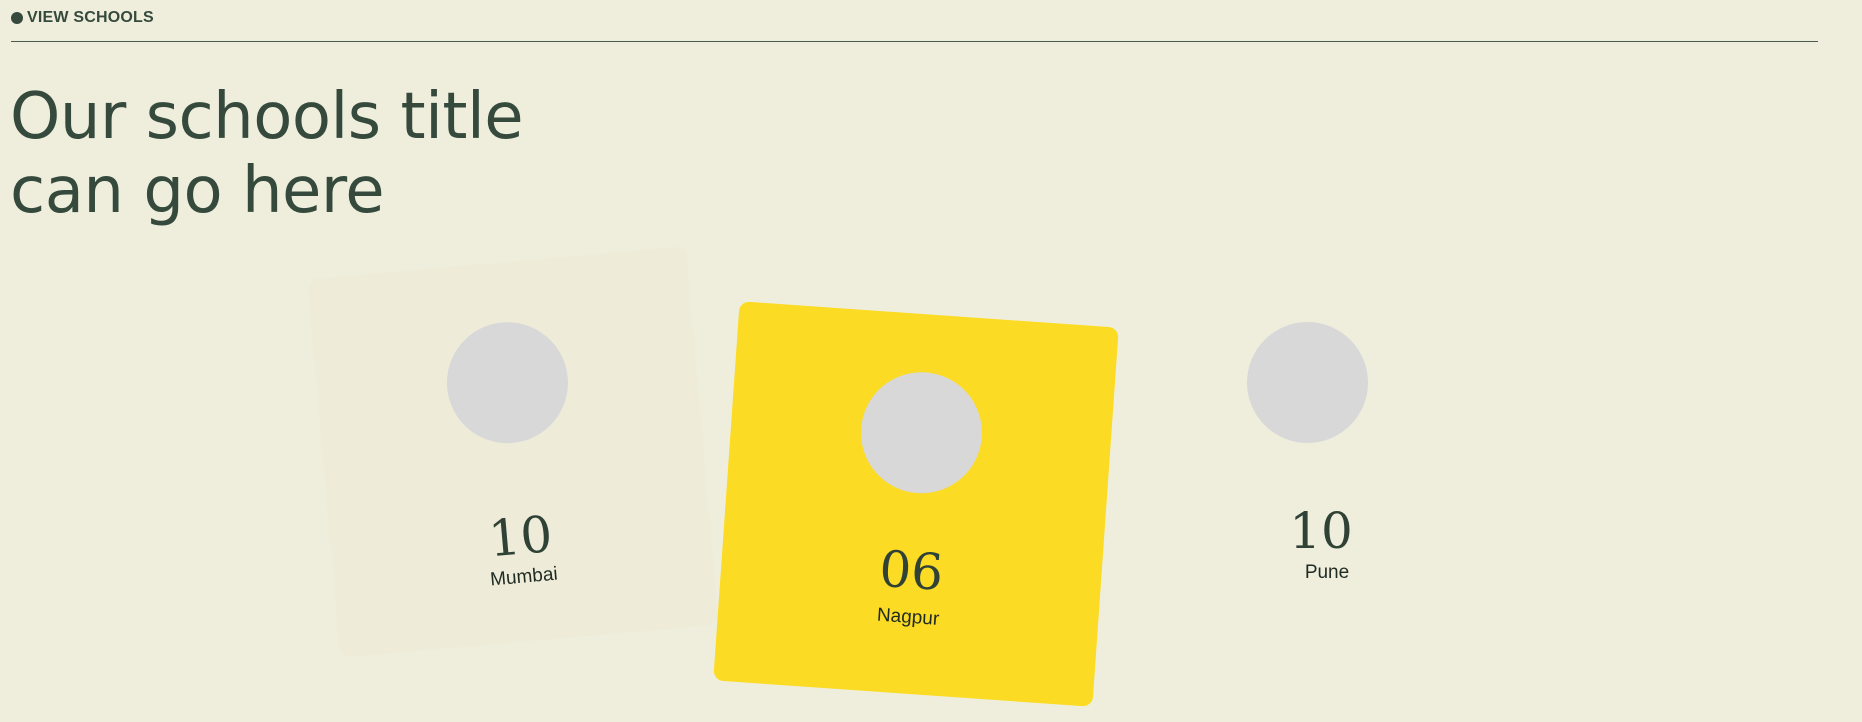  What do you see at coordinates (513, 452) in the screenshot?
I see `school-card-mumbai: 10 Mumbai` at bounding box center [513, 452].